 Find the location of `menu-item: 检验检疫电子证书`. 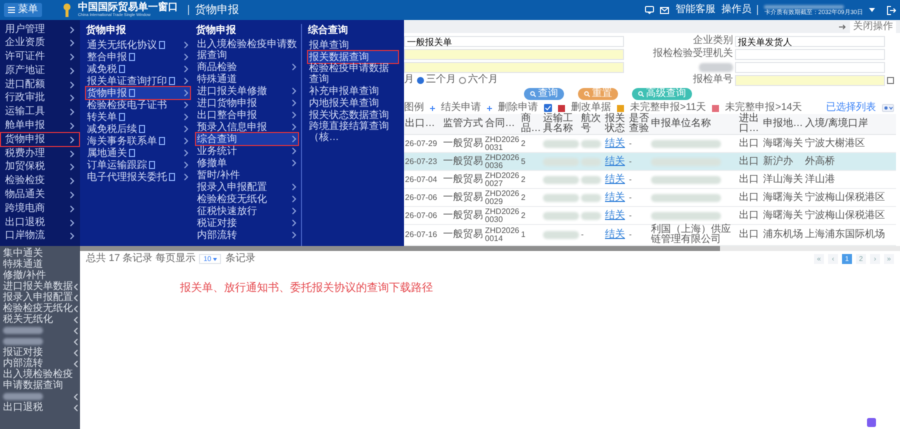

menu-item: 检验检疫电子证书 is located at coordinates (138, 105).